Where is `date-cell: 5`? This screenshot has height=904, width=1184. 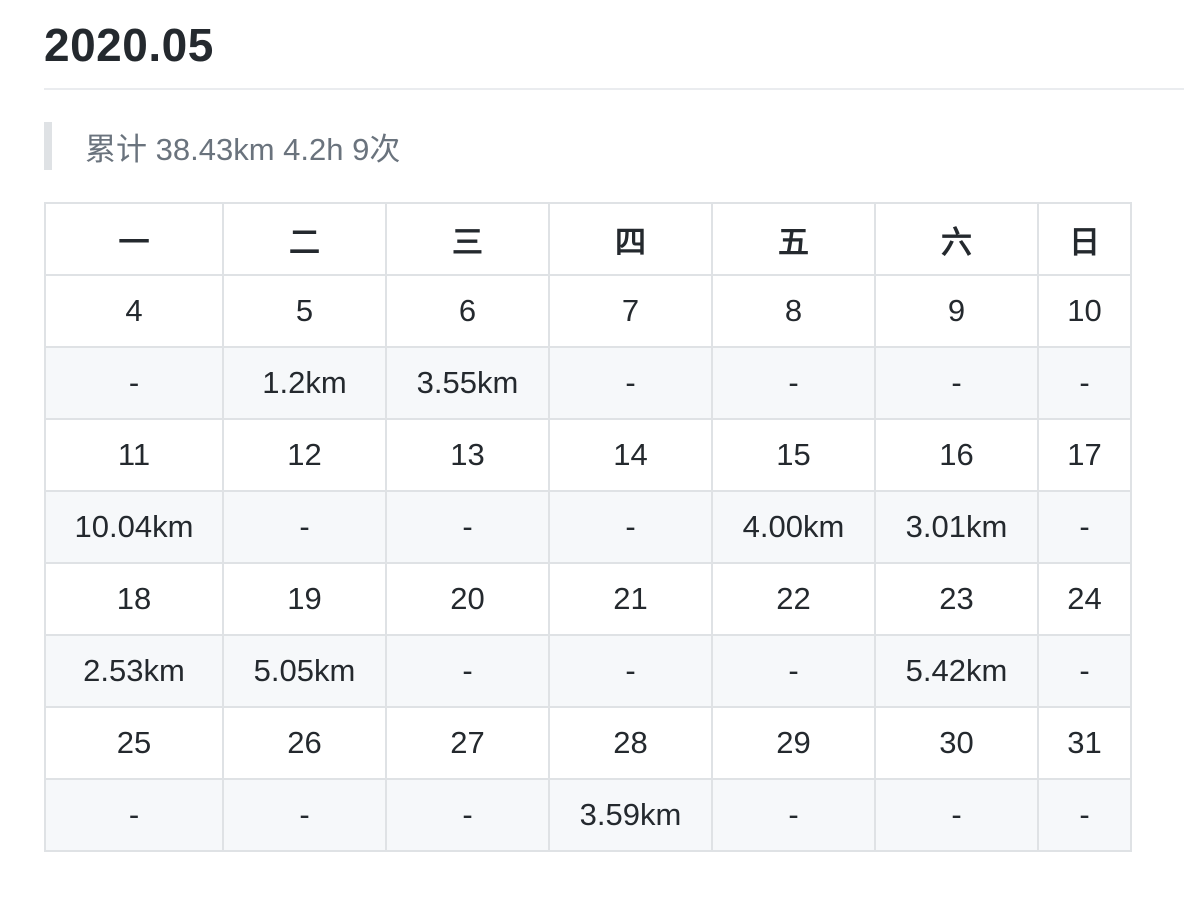 date-cell: 5 is located at coordinates (304, 311).